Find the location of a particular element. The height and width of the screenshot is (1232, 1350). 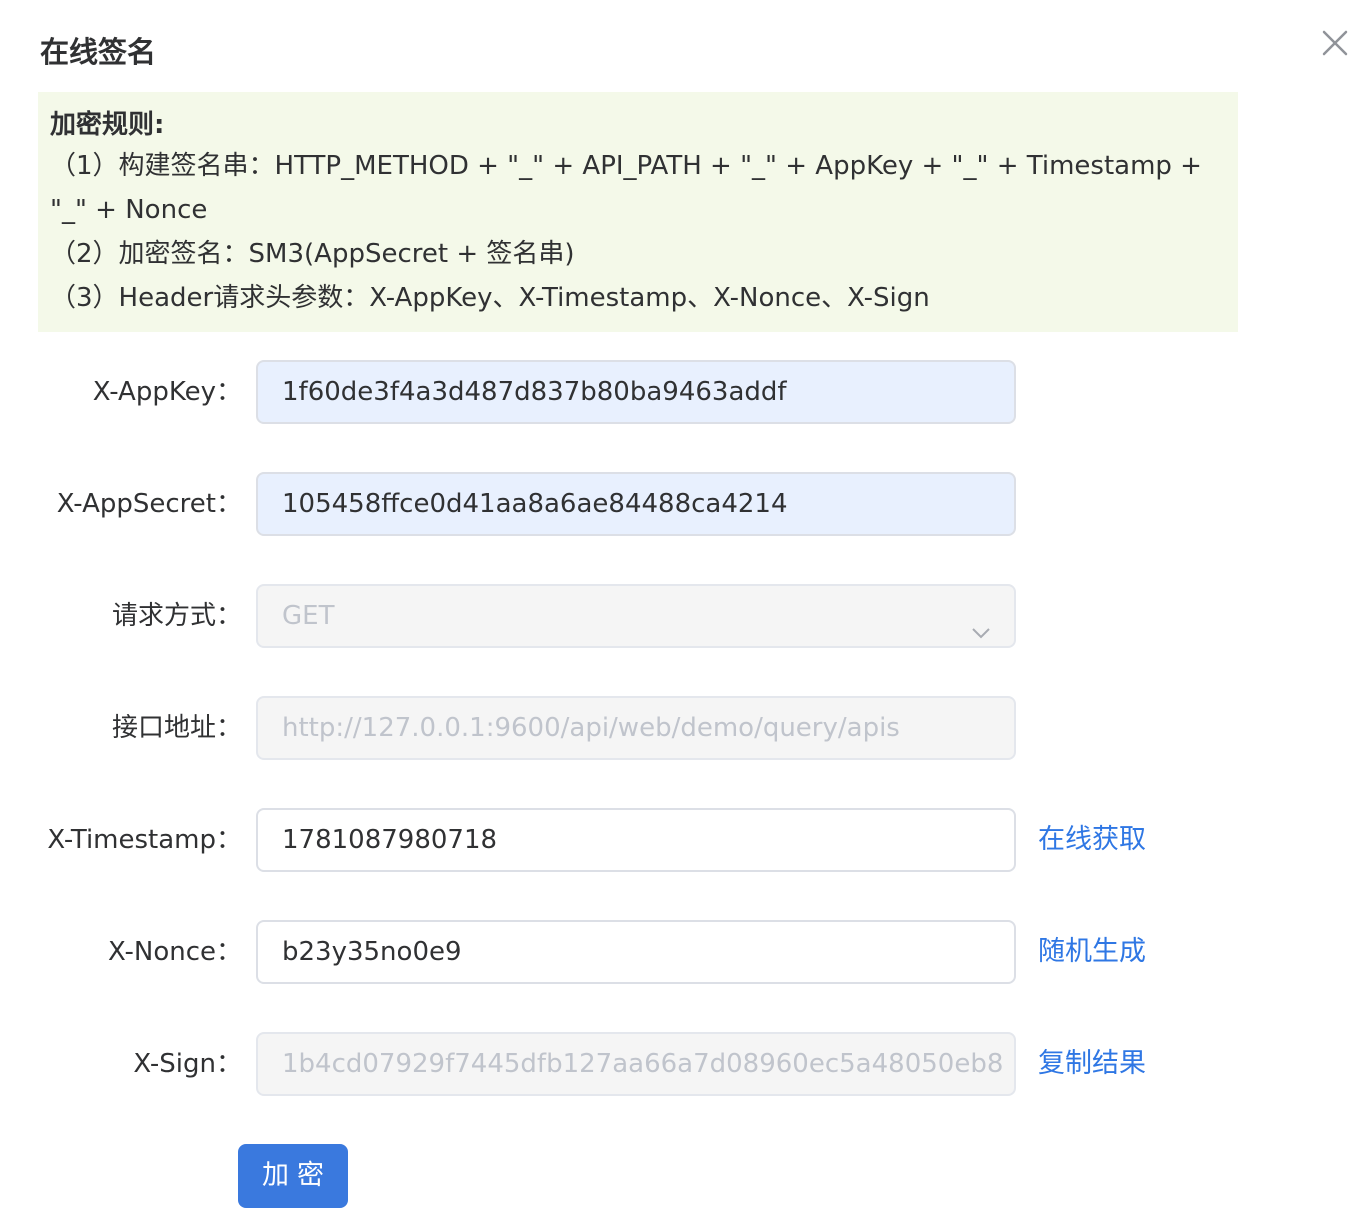

chevron-down-icon is located at coordinates (981, 622).